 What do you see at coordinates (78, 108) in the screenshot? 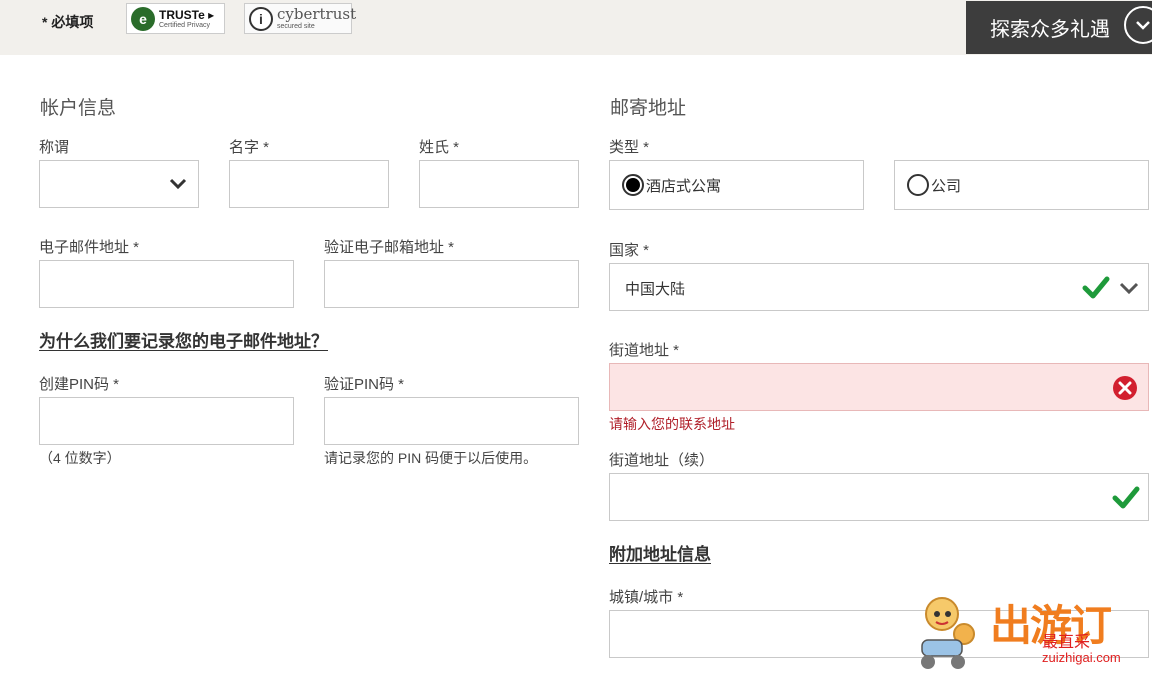
I see `account-section-title: 帐户信息` at bounding box center [78, 108].